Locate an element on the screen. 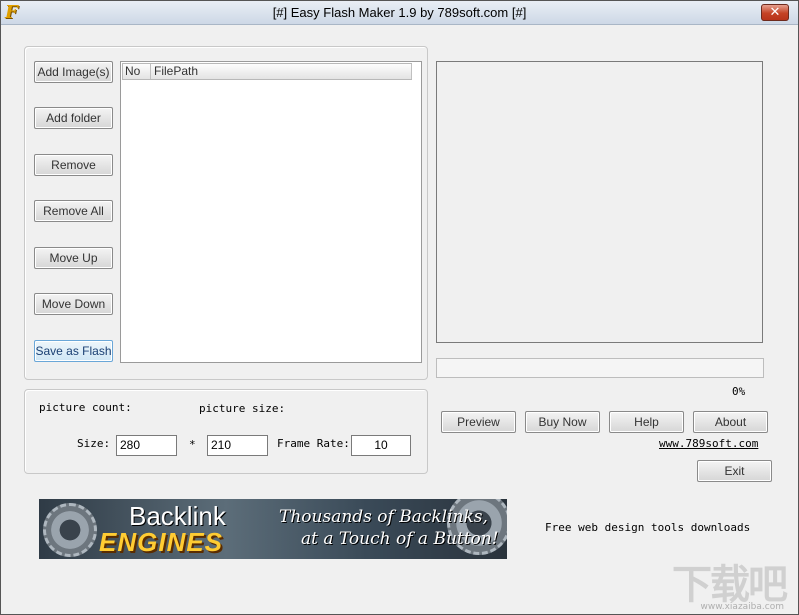  frame-rate-input: 10 is located at coordinates (381, 445).